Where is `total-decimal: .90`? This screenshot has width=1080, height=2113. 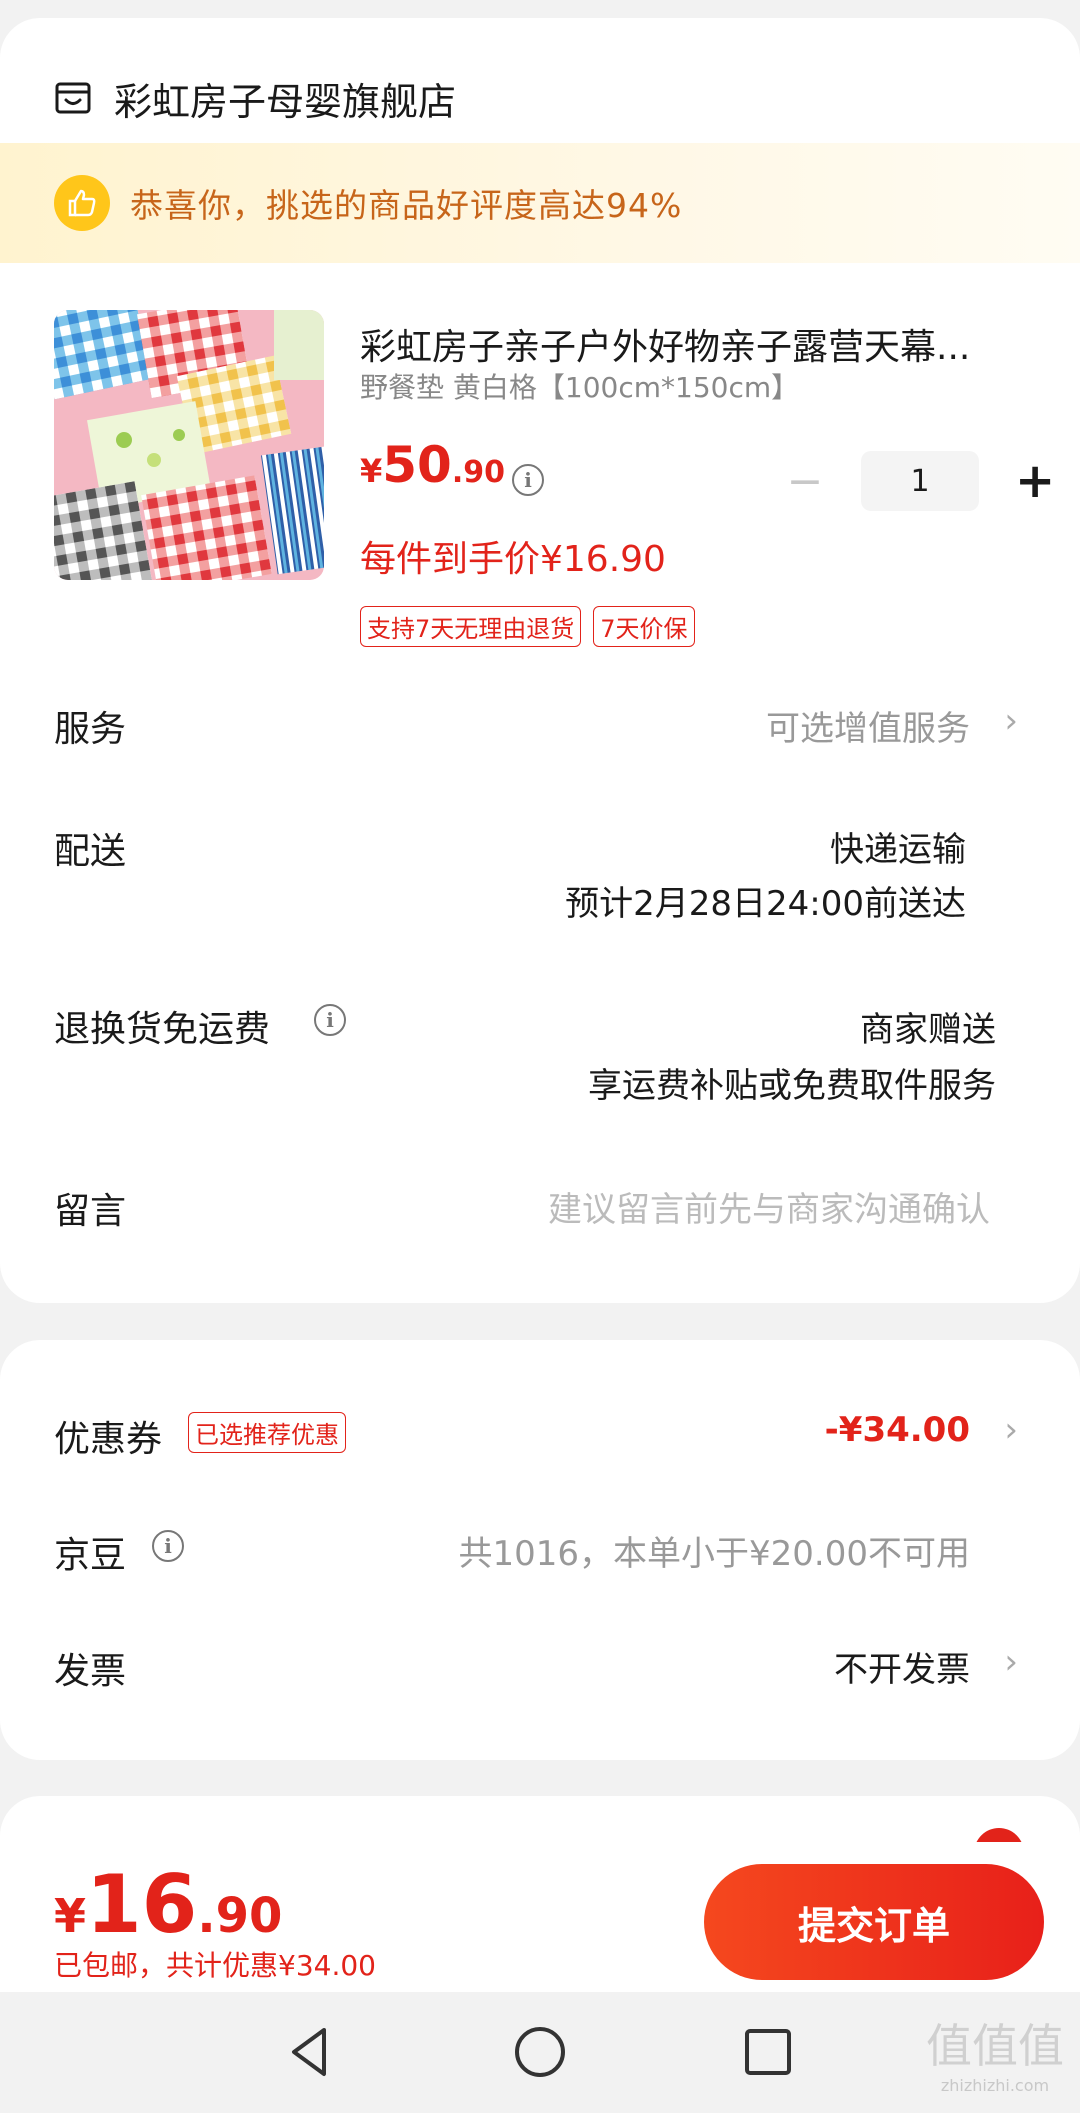 total-decimal: .90 is located at coordinates (240, 1916).